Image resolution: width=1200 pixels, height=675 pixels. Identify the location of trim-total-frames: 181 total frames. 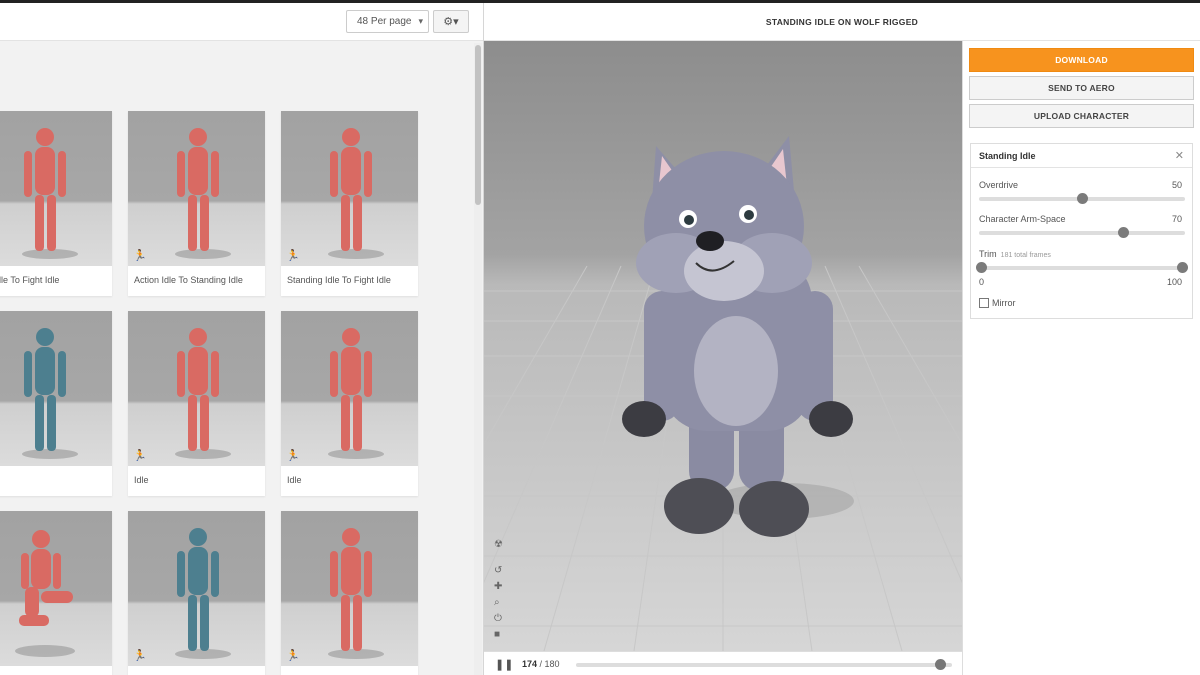
(1025, 255).